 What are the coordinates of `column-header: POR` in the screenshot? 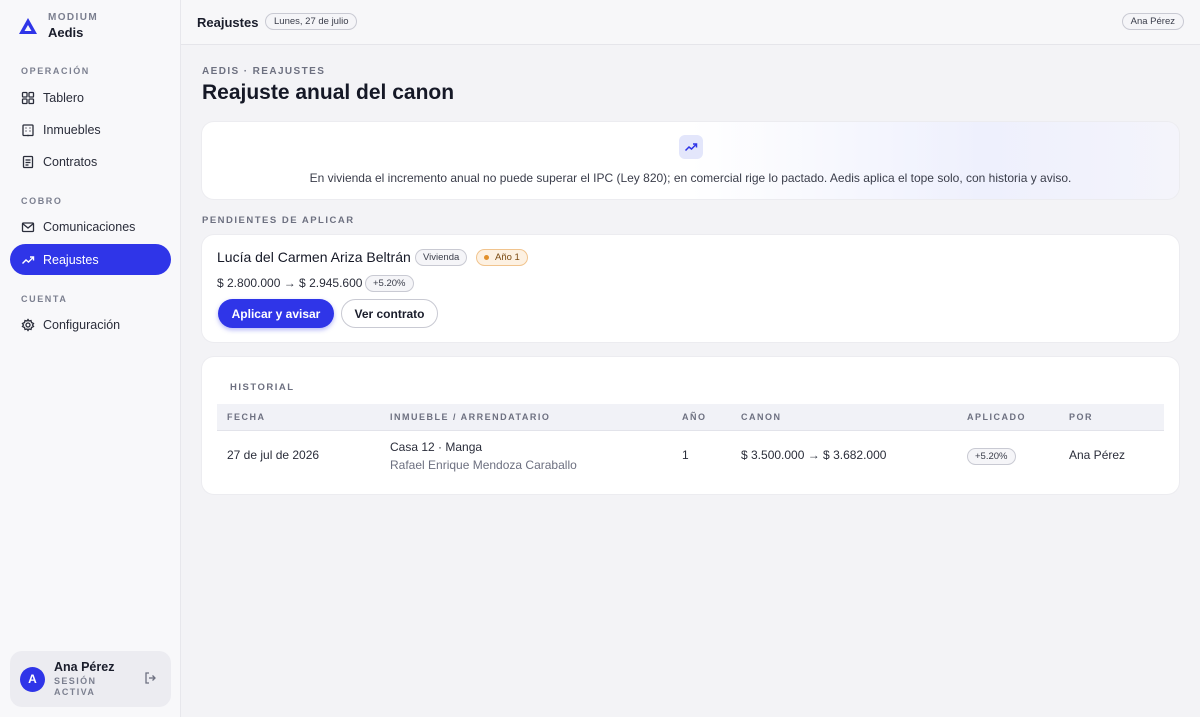 It's located at (1081, 417).